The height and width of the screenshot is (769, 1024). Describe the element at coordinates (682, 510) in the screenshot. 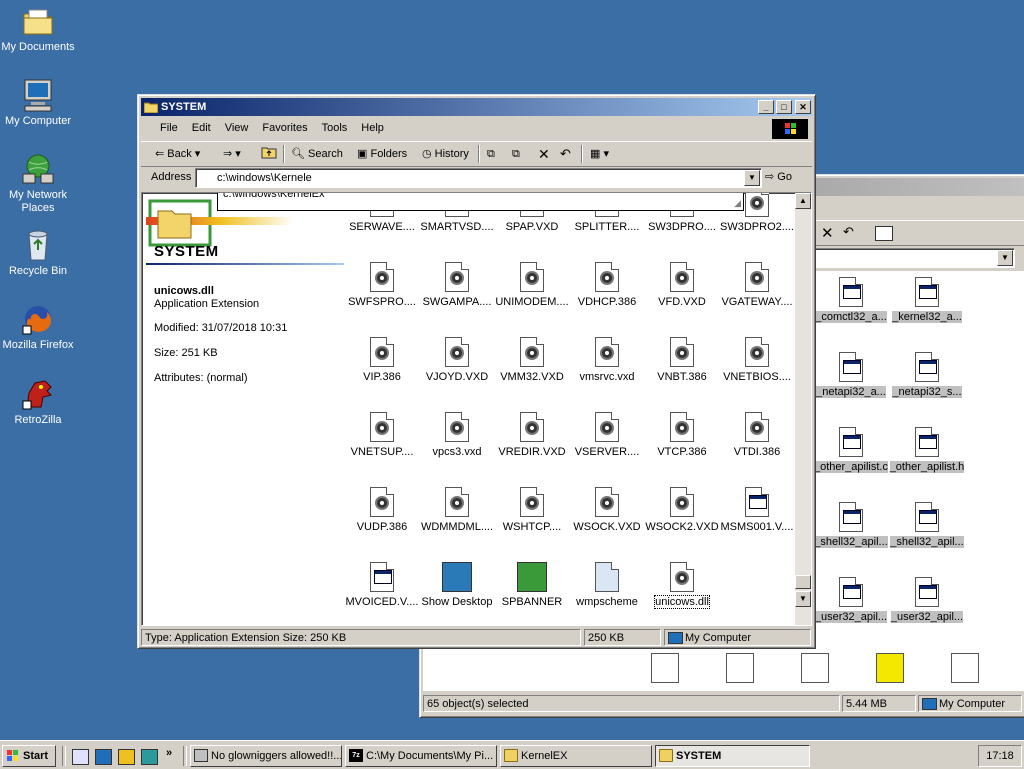

I see `file-item: WSOCK2.VXD` at that location.